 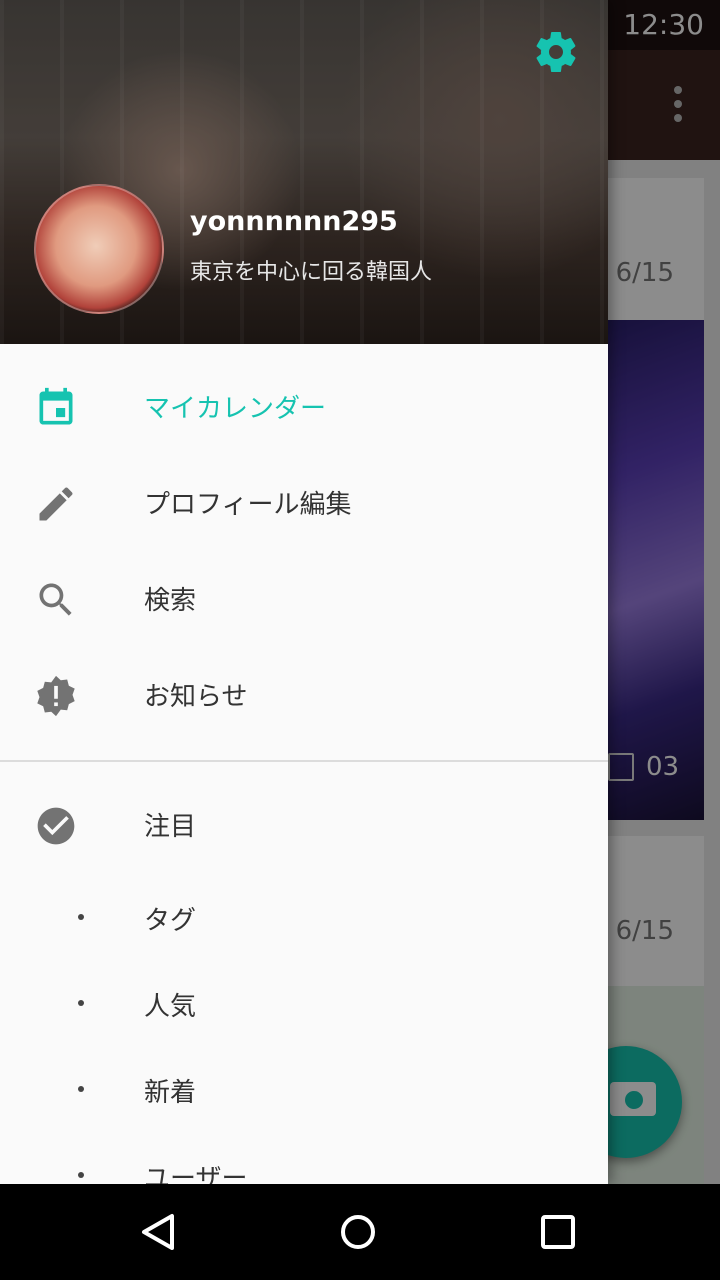 I want to click on home-icon, so click(x=358, y=1232).